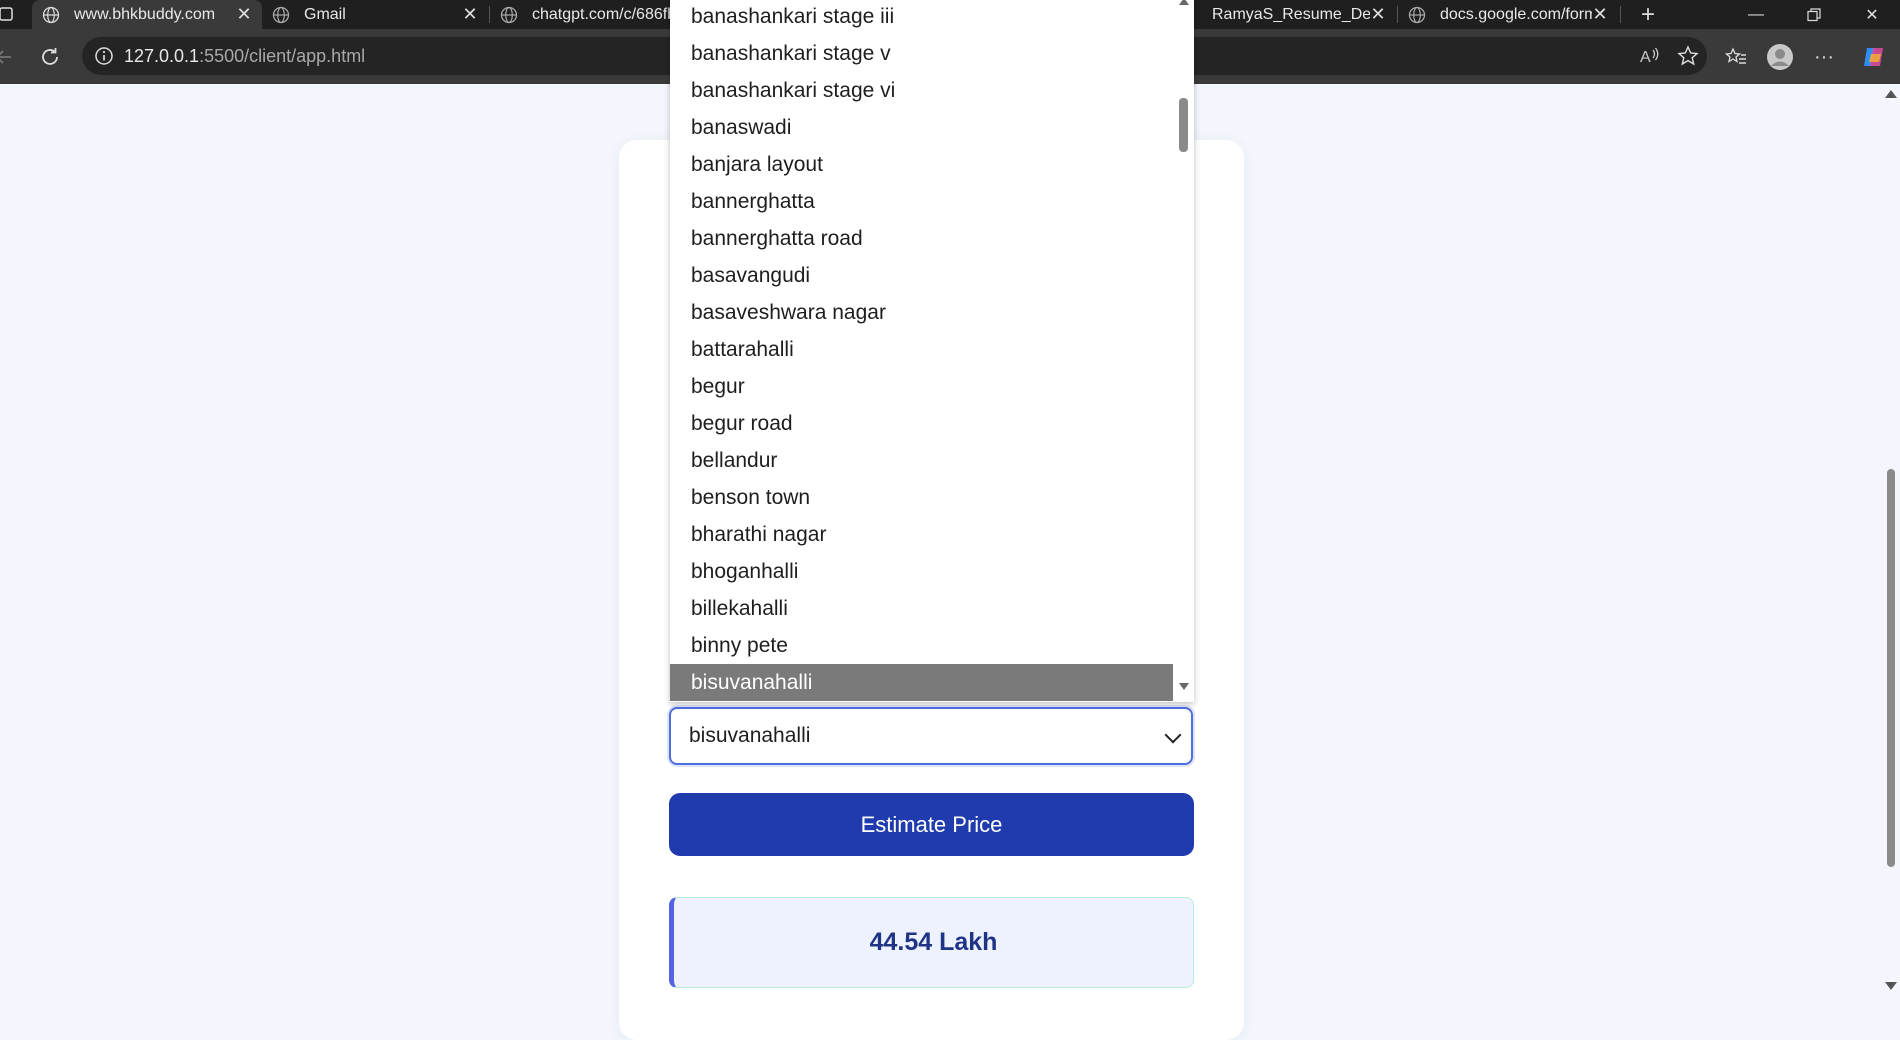 The height and width of the screenshot is (1040, 1900). Describe the element at coordinates (50, 57) in the screenshot. I see `reload-icon` at that location.